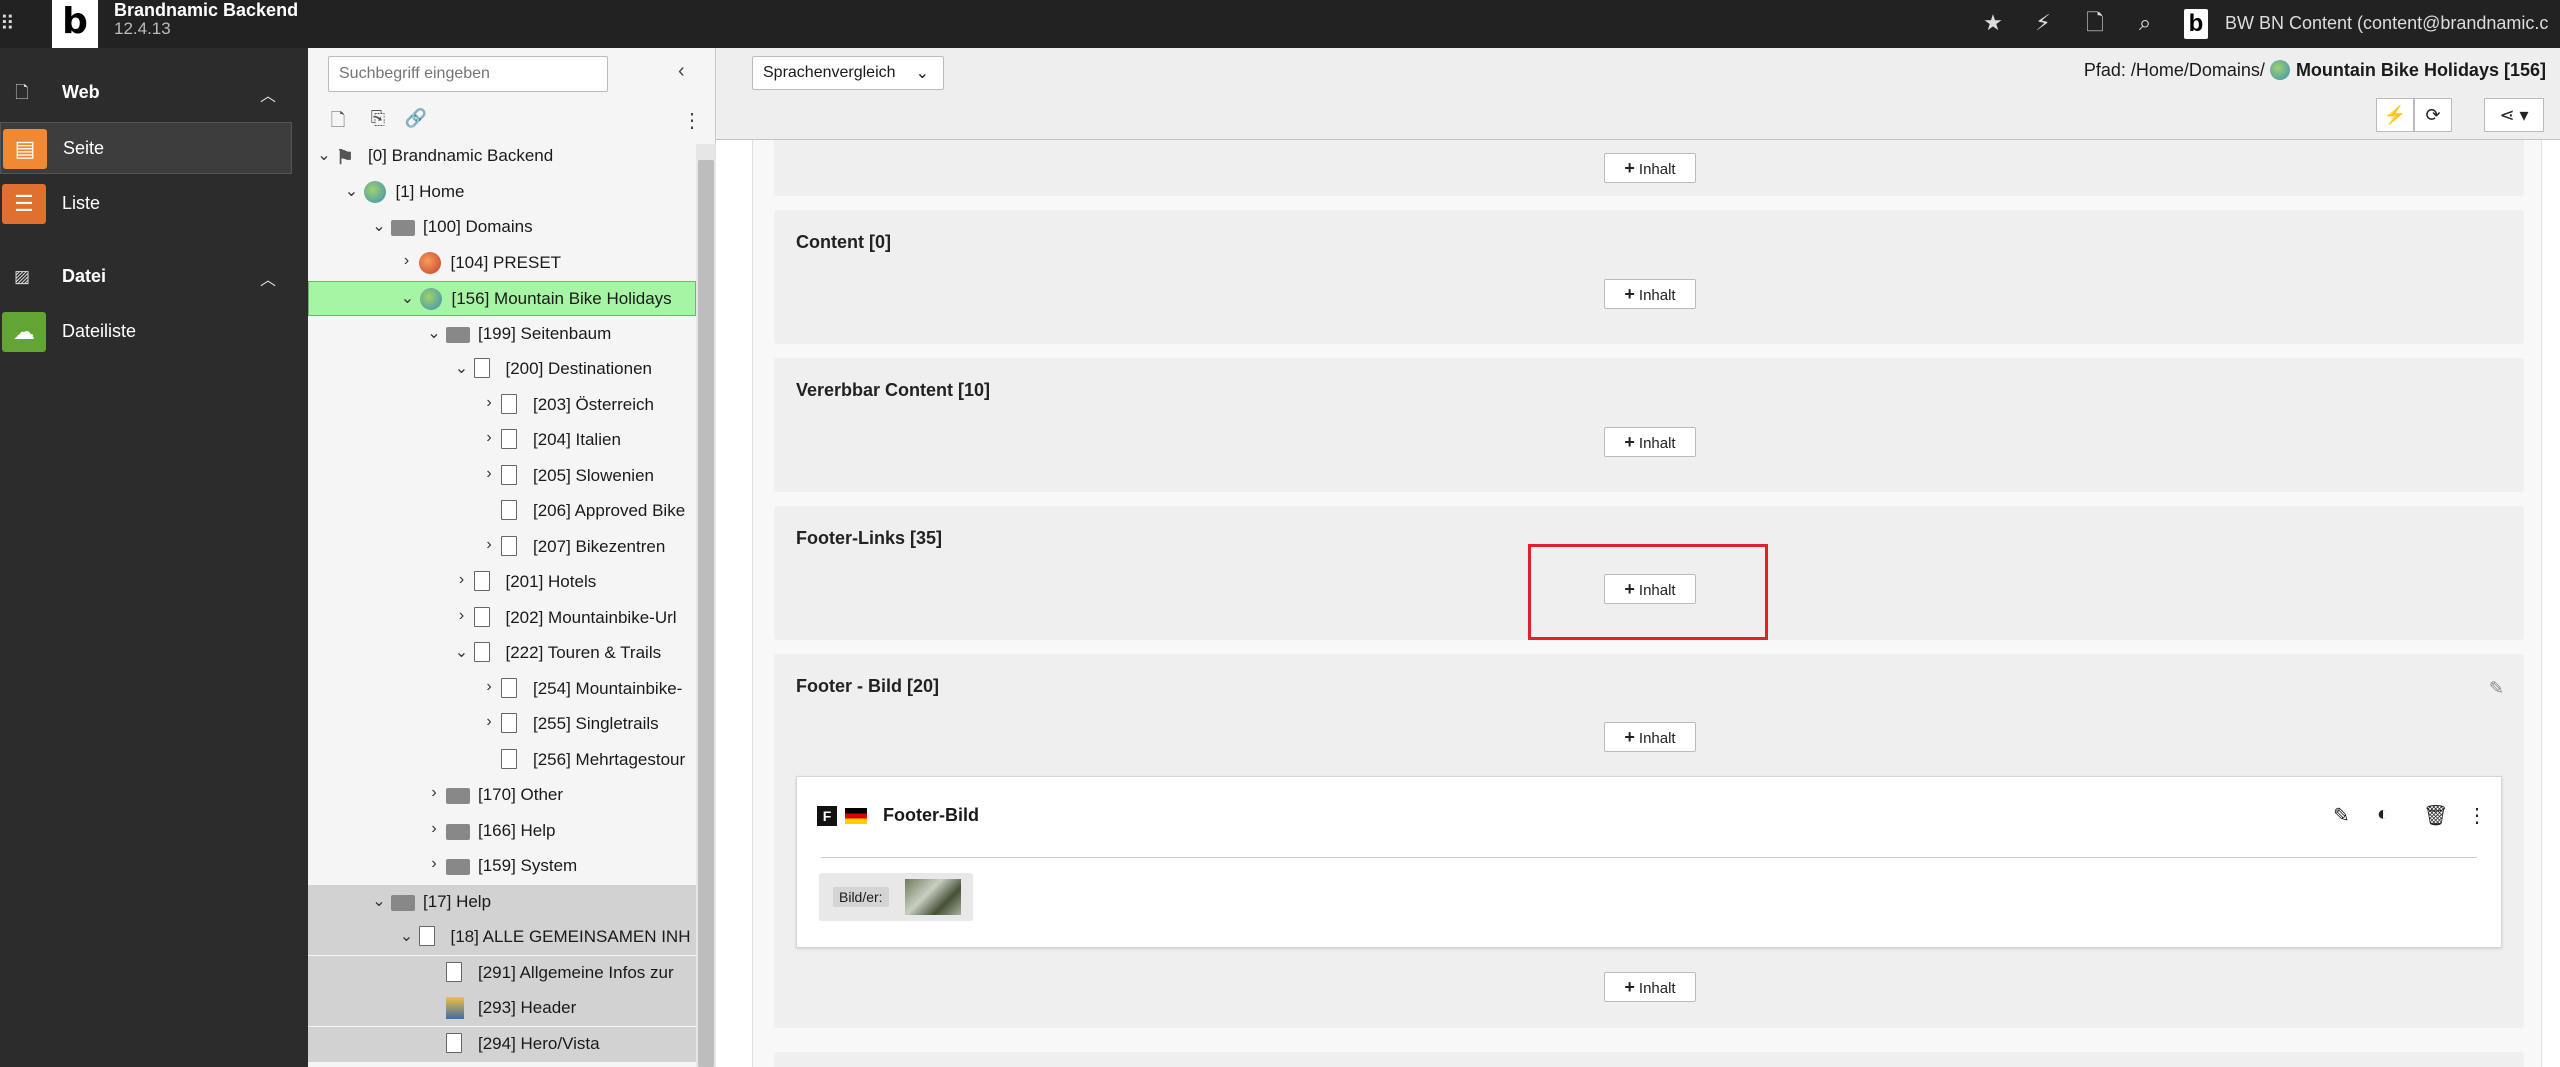  What do you see at coordinates (502, 334) in the screenshot?
I see `tree-node: ⌄ [199] Seitenbaum` at bounding box center [502, 334].